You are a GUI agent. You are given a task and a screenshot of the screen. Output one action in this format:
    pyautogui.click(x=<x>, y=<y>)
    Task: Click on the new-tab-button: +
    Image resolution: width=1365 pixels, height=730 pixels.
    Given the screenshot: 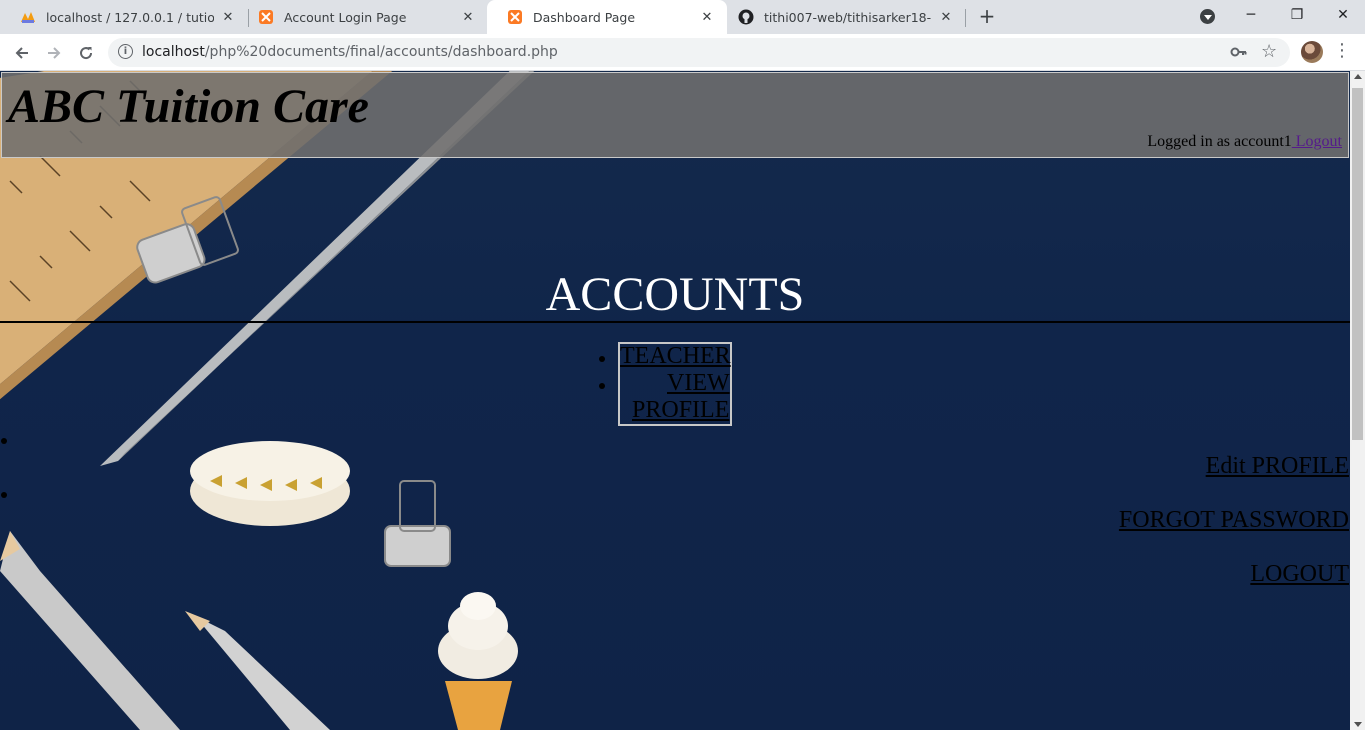 What is the action you would take?
    pyautogui.click(x=987, y=16)
    